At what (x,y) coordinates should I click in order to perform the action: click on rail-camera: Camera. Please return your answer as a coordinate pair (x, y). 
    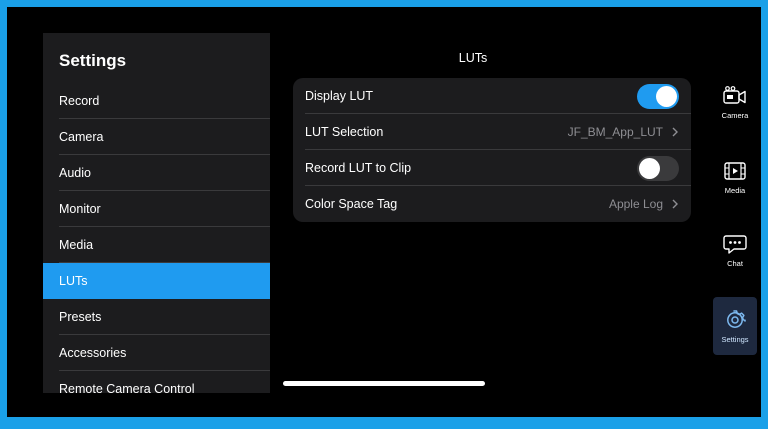
    Looking at the image, I should click on (735, 102).